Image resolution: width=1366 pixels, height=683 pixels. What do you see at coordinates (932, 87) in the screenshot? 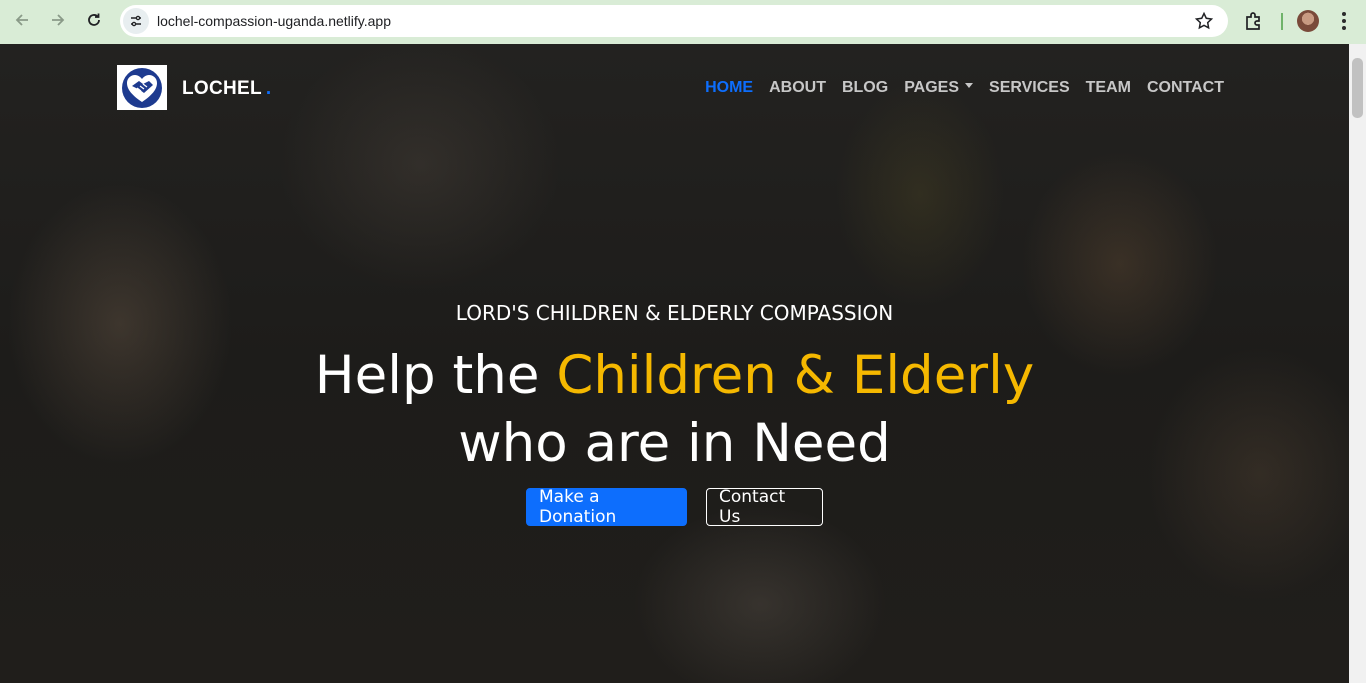
I see `nav-pages-label: PAGES` at bounding box center [932, 87].